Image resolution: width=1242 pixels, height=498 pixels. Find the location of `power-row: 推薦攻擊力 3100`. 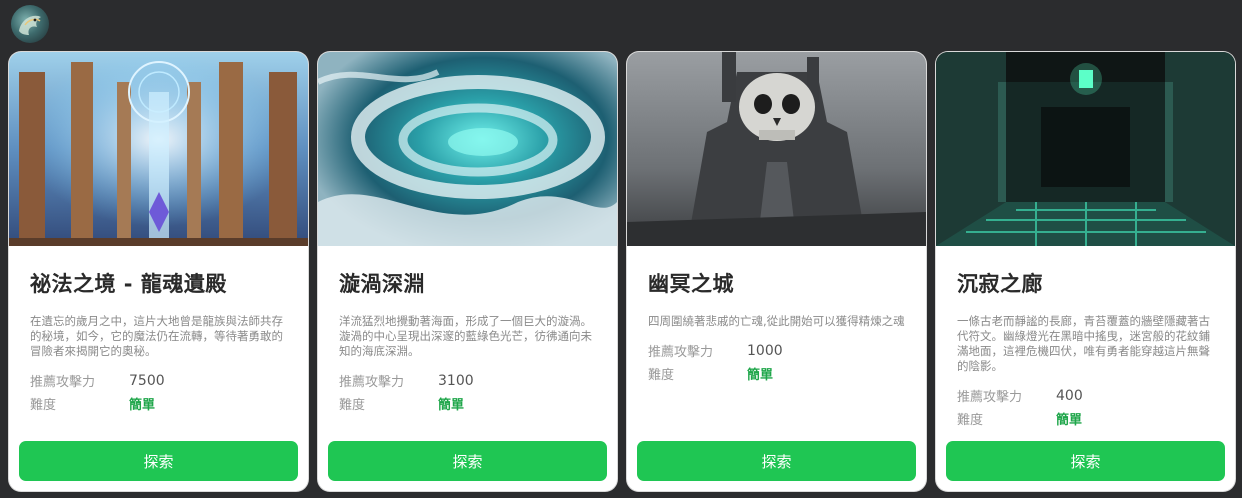

power-row: 推薦攻擊力 3100 is located at coordinates (468, 380).